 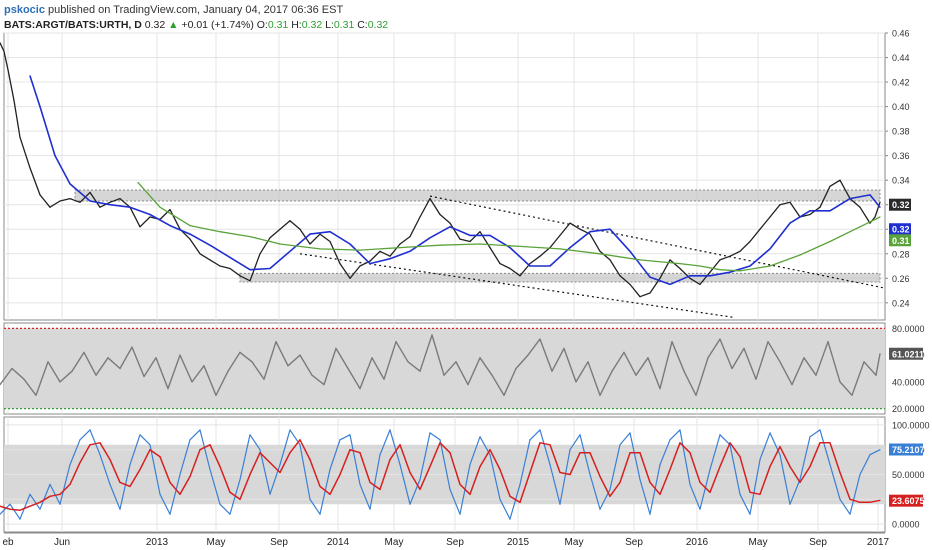 I want to click on rsi-y-tick-label: 40.0000, so click(x=908, y=382).